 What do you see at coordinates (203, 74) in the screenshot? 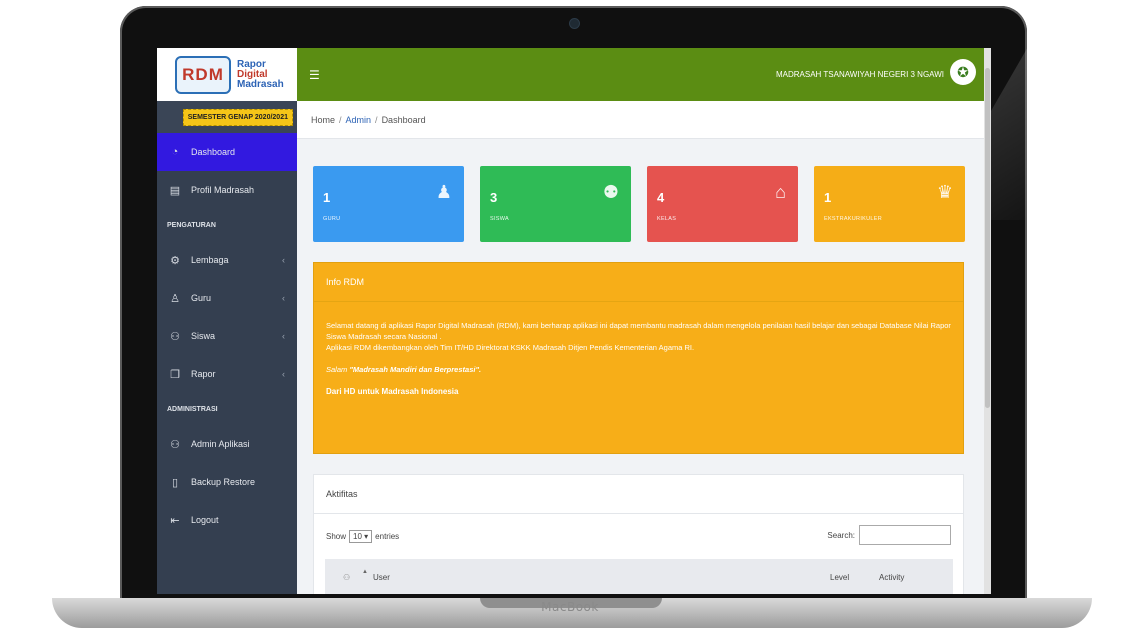
I see `app-logo: RDM` at bounding box center [203, 74].